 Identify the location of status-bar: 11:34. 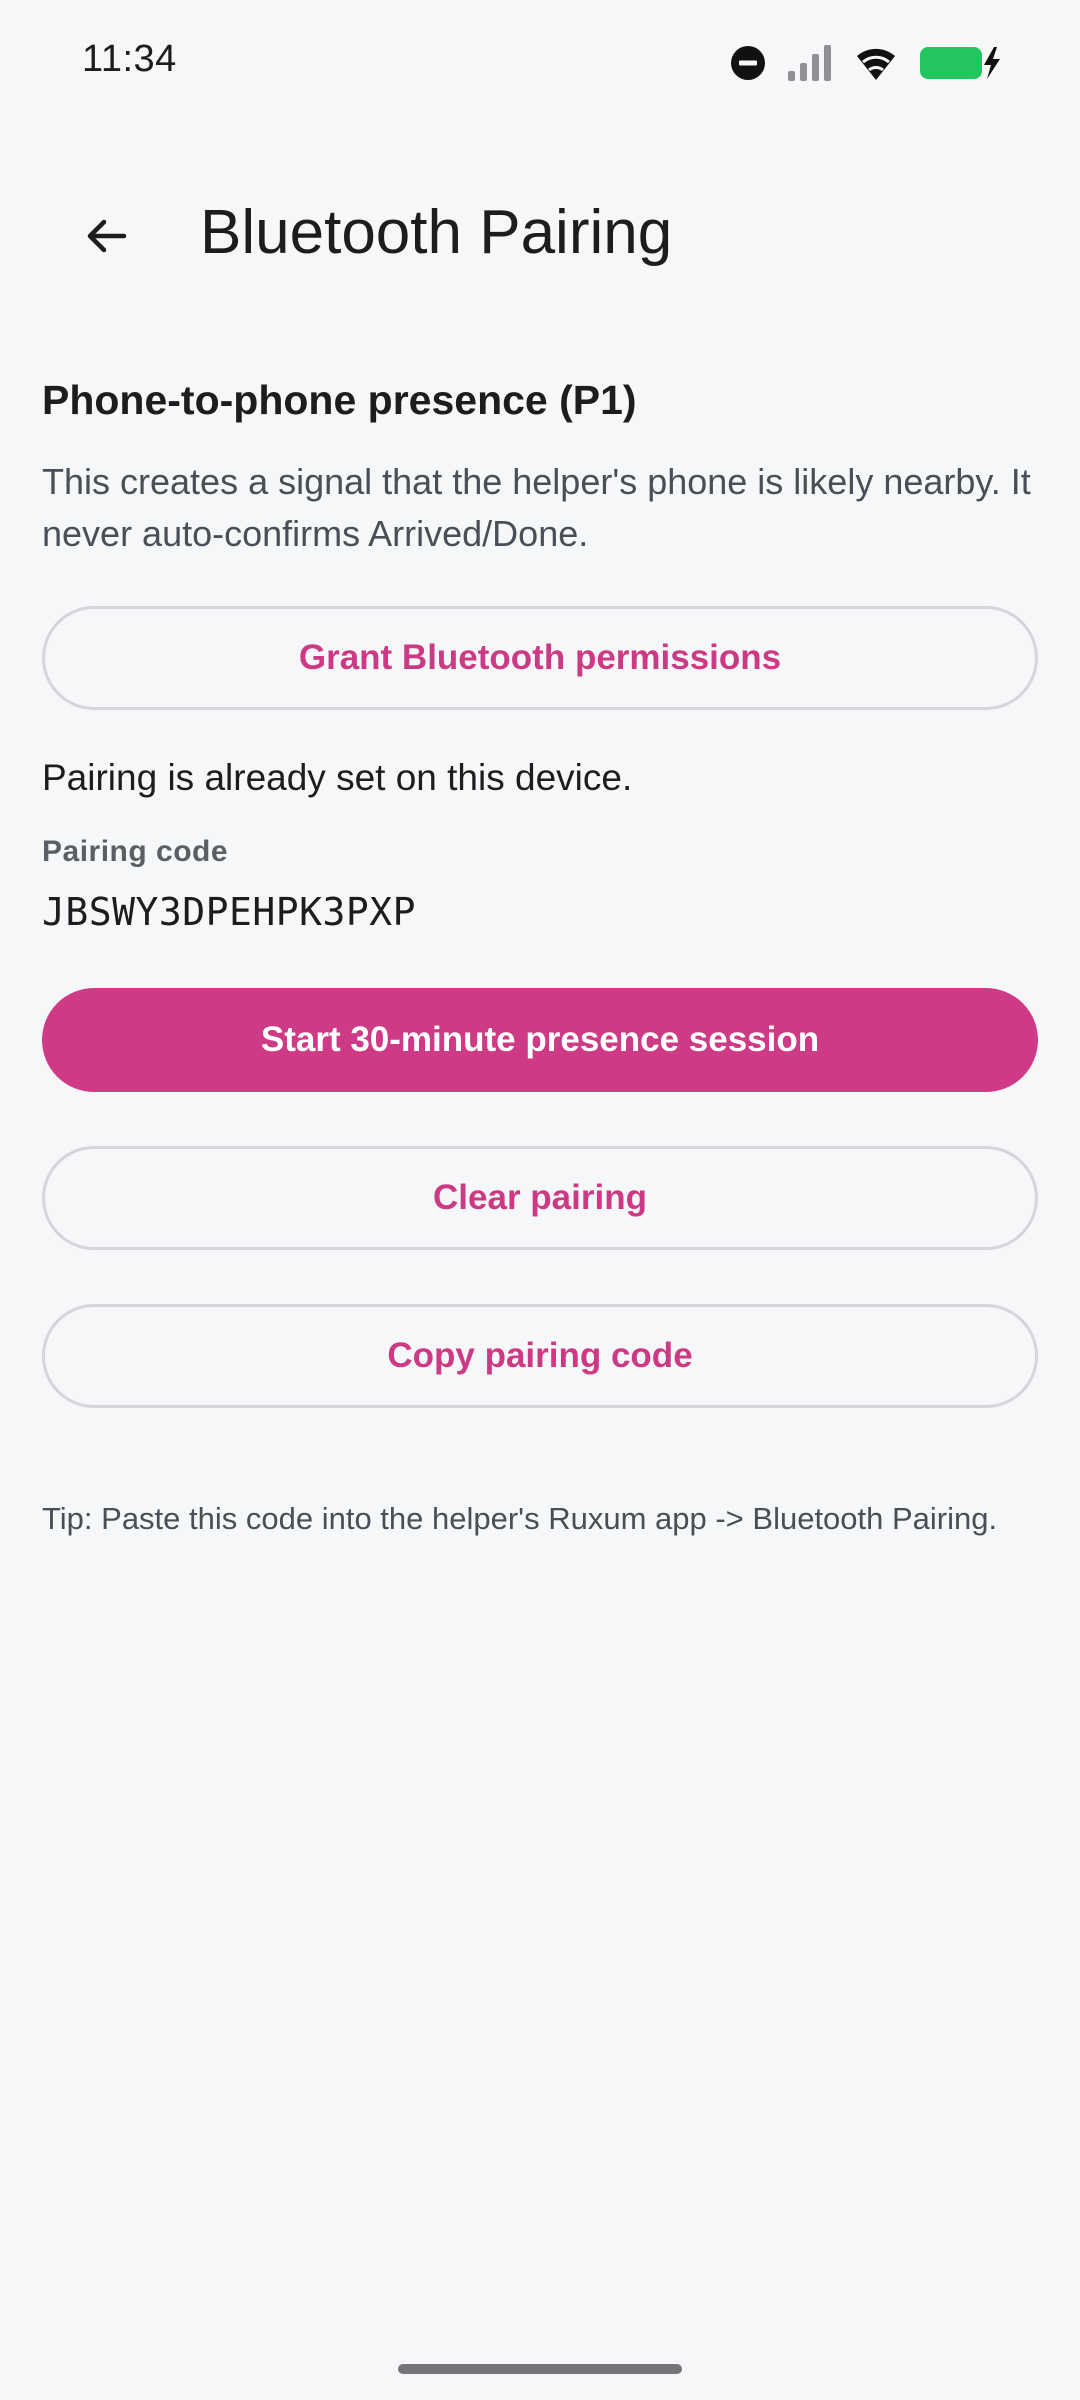
(540, 60).